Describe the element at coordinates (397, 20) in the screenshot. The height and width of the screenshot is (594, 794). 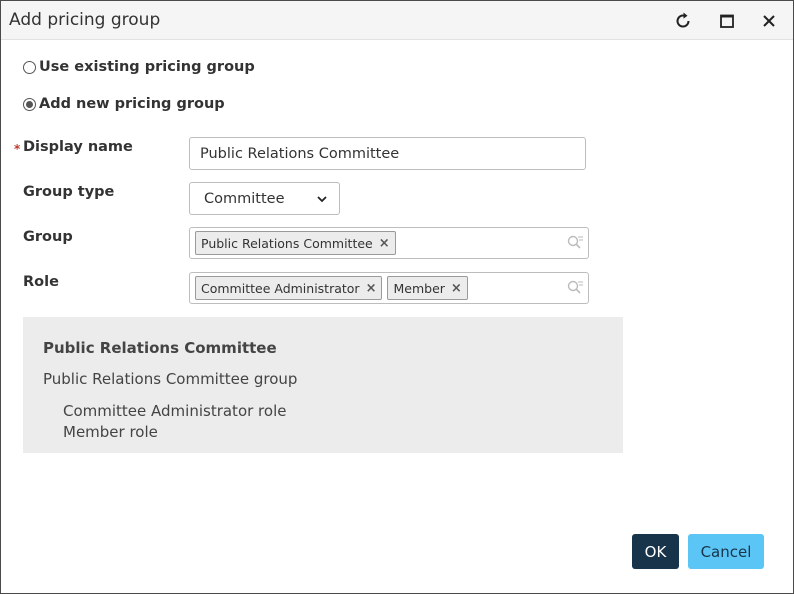
I see `dialog-titlebar: Add pricing group` at that location.